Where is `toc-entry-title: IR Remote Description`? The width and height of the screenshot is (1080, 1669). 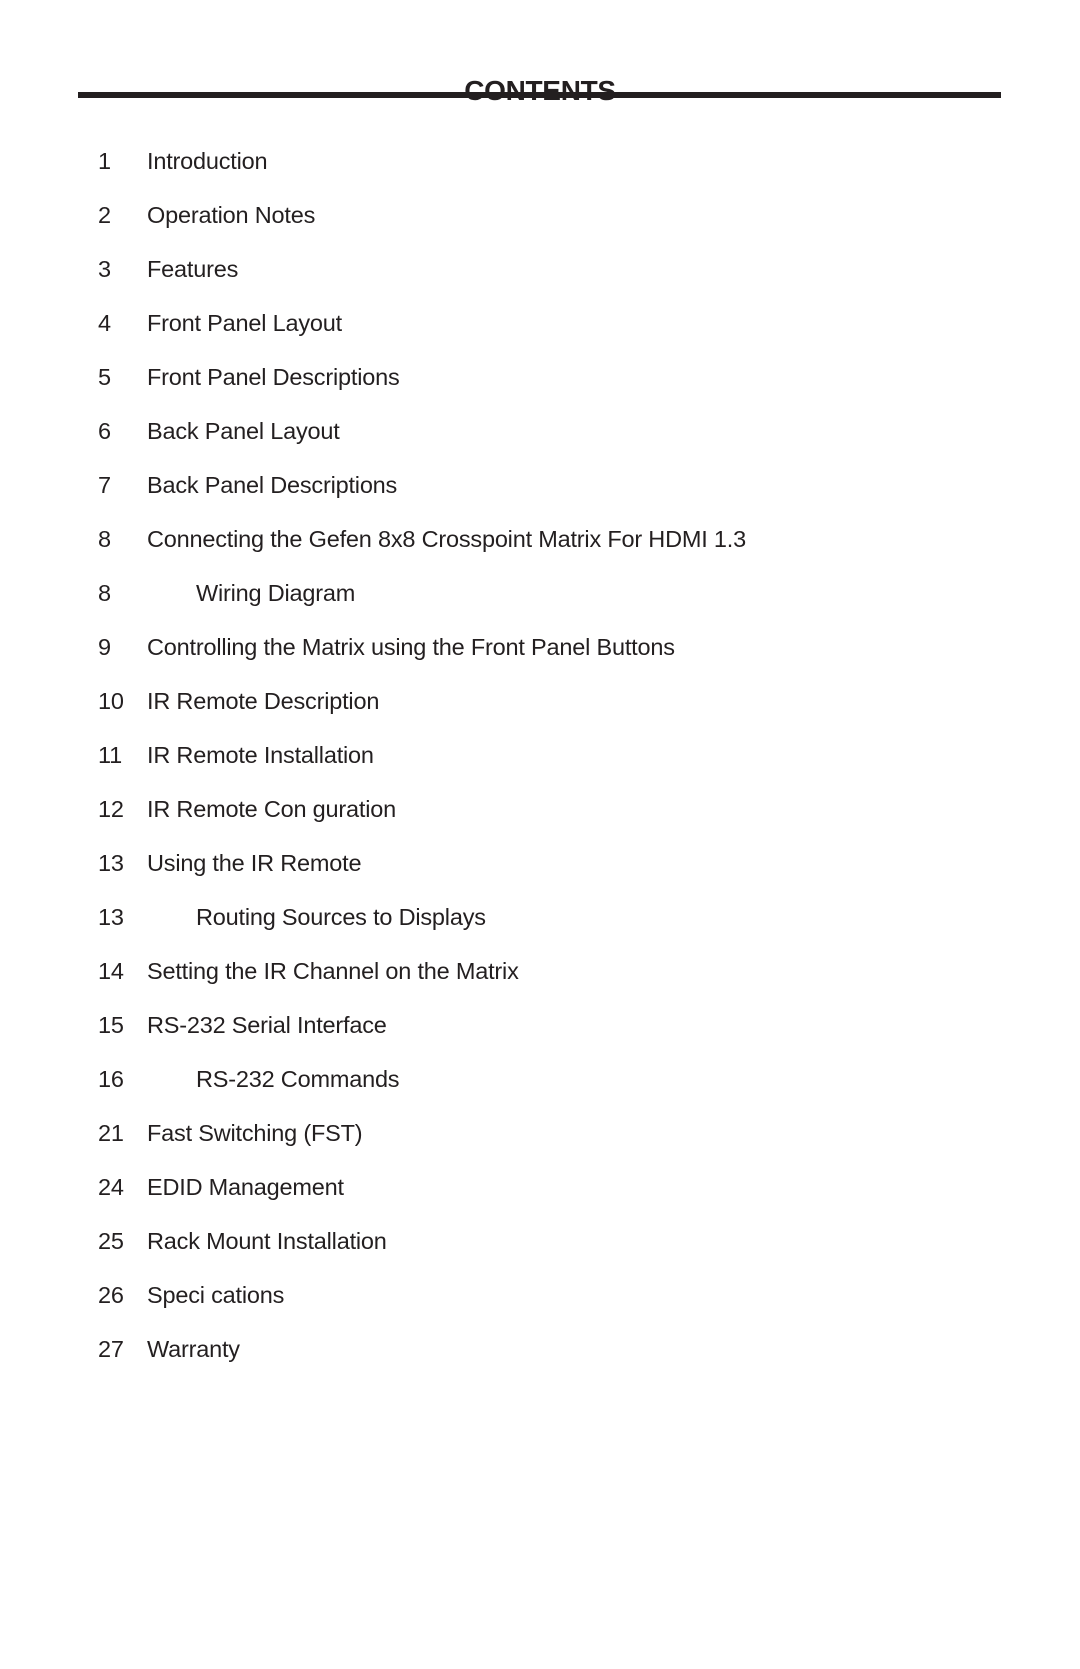 toc-entry-title: IR Remote Description is located at coordinates (263, 701).